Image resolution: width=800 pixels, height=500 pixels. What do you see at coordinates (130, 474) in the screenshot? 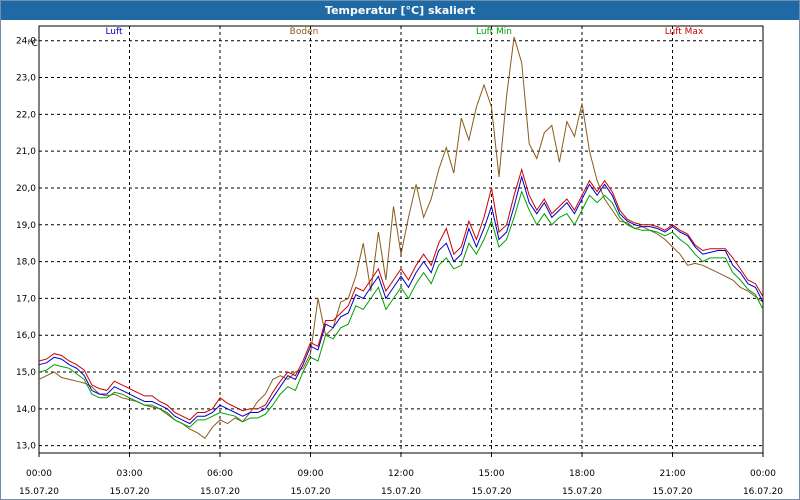
I see `x-tick-label-time: 03:00` at bounding box center [130, 474].